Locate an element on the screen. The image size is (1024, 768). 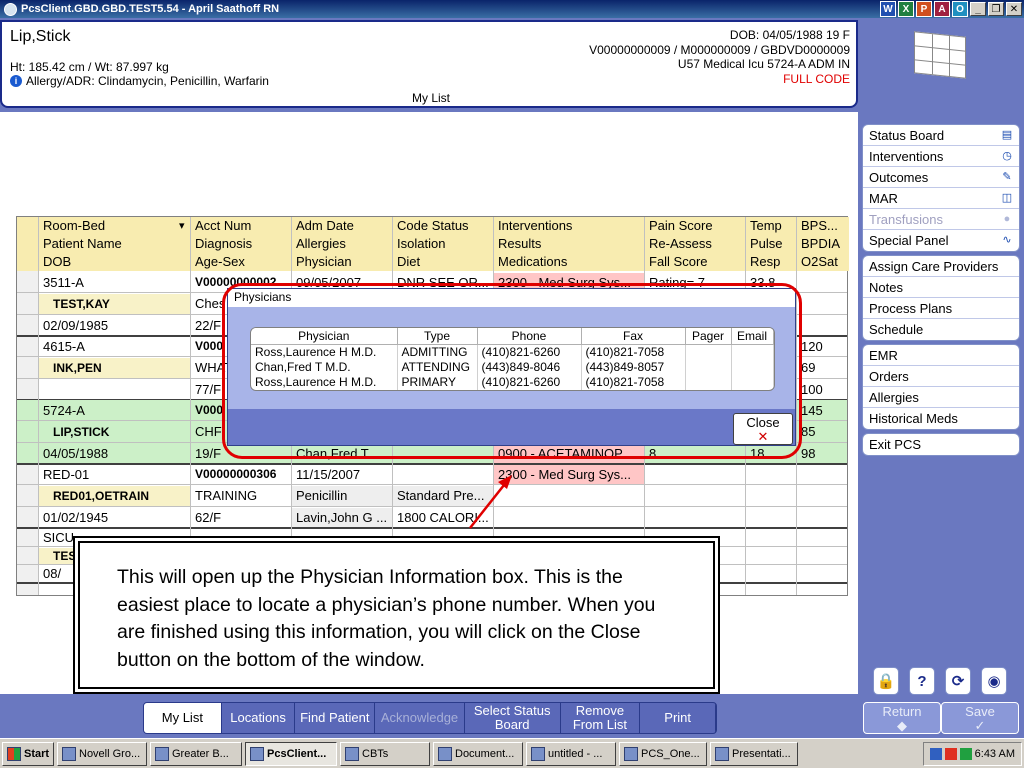
refresh-button: ⟳ is located at coordinates (958, 681).